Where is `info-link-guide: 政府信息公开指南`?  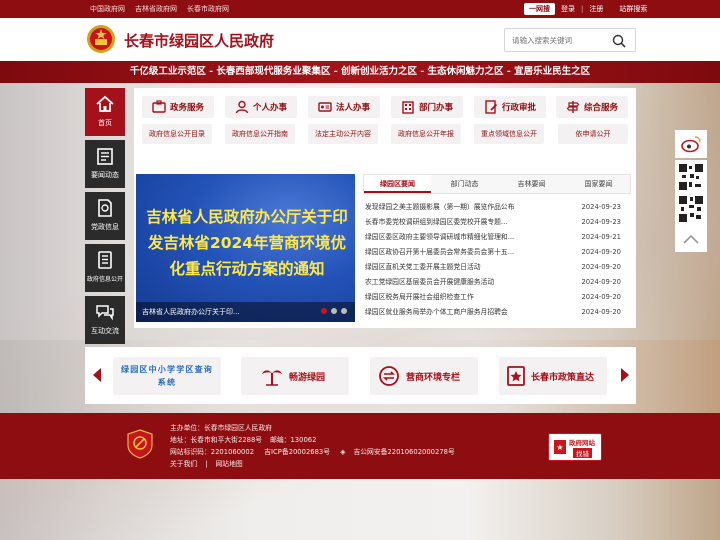
info-link-guide: 政府信息公开指南 is located at coordinates (260, 134).